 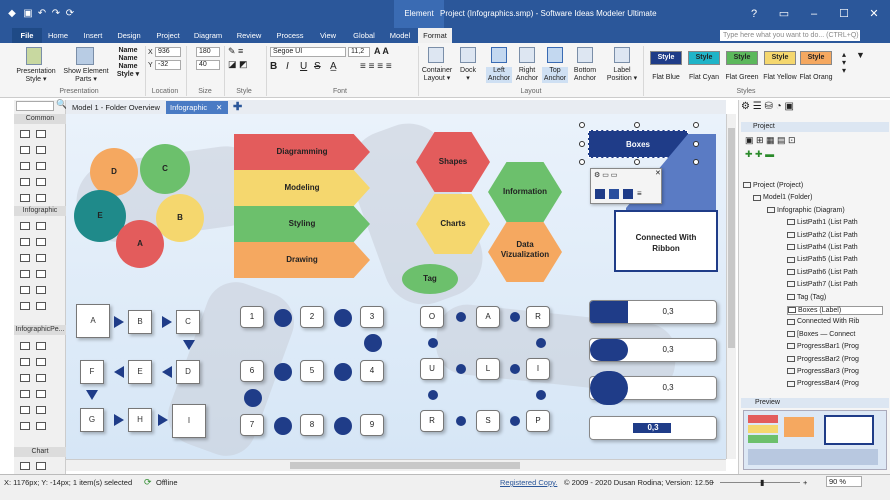 What do you see at coordinates (40, 452) in the screenshot?
I see `toolbox-section-chart: Chart` at bounding box center [40, 452].